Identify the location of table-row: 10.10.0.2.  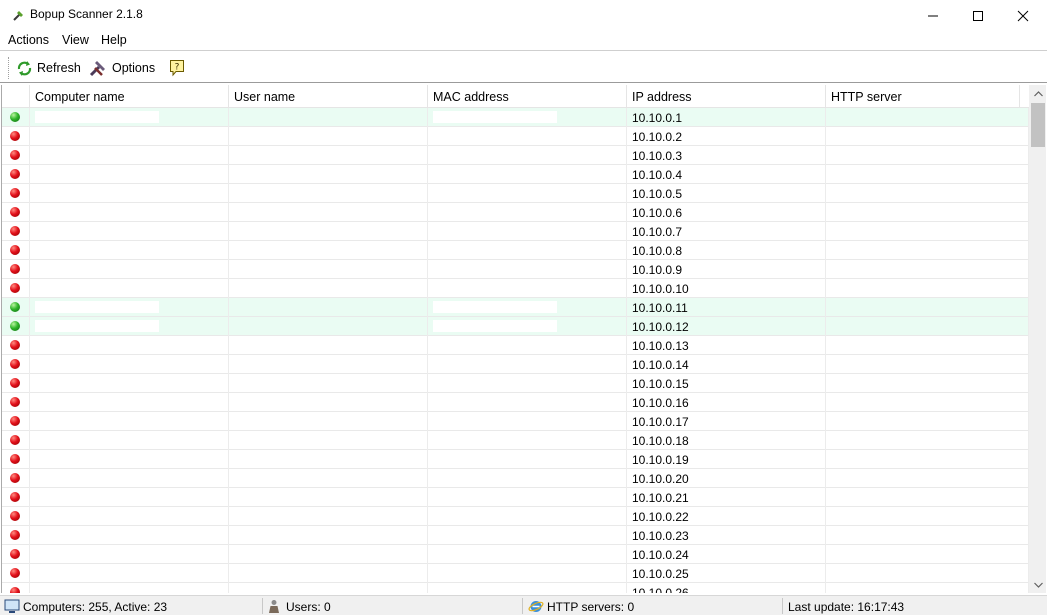
(515, 136).